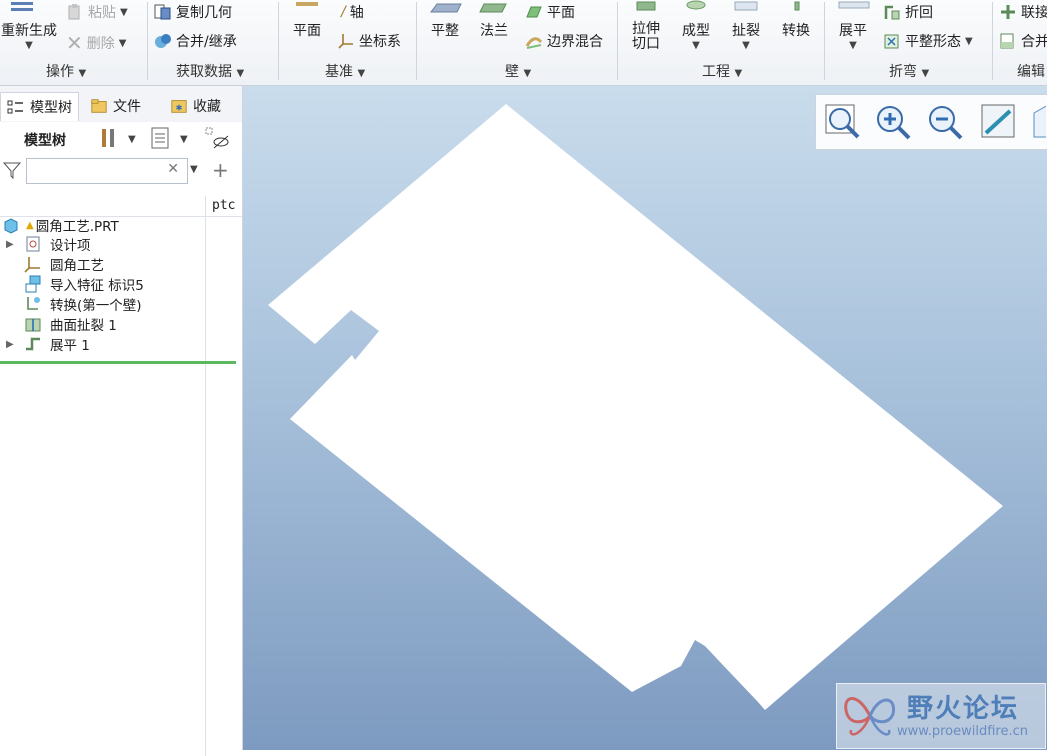  What do you see at coordinates (12, 170) in the screenshot?
I see `filter-icon` at bounding box center [12, 170].